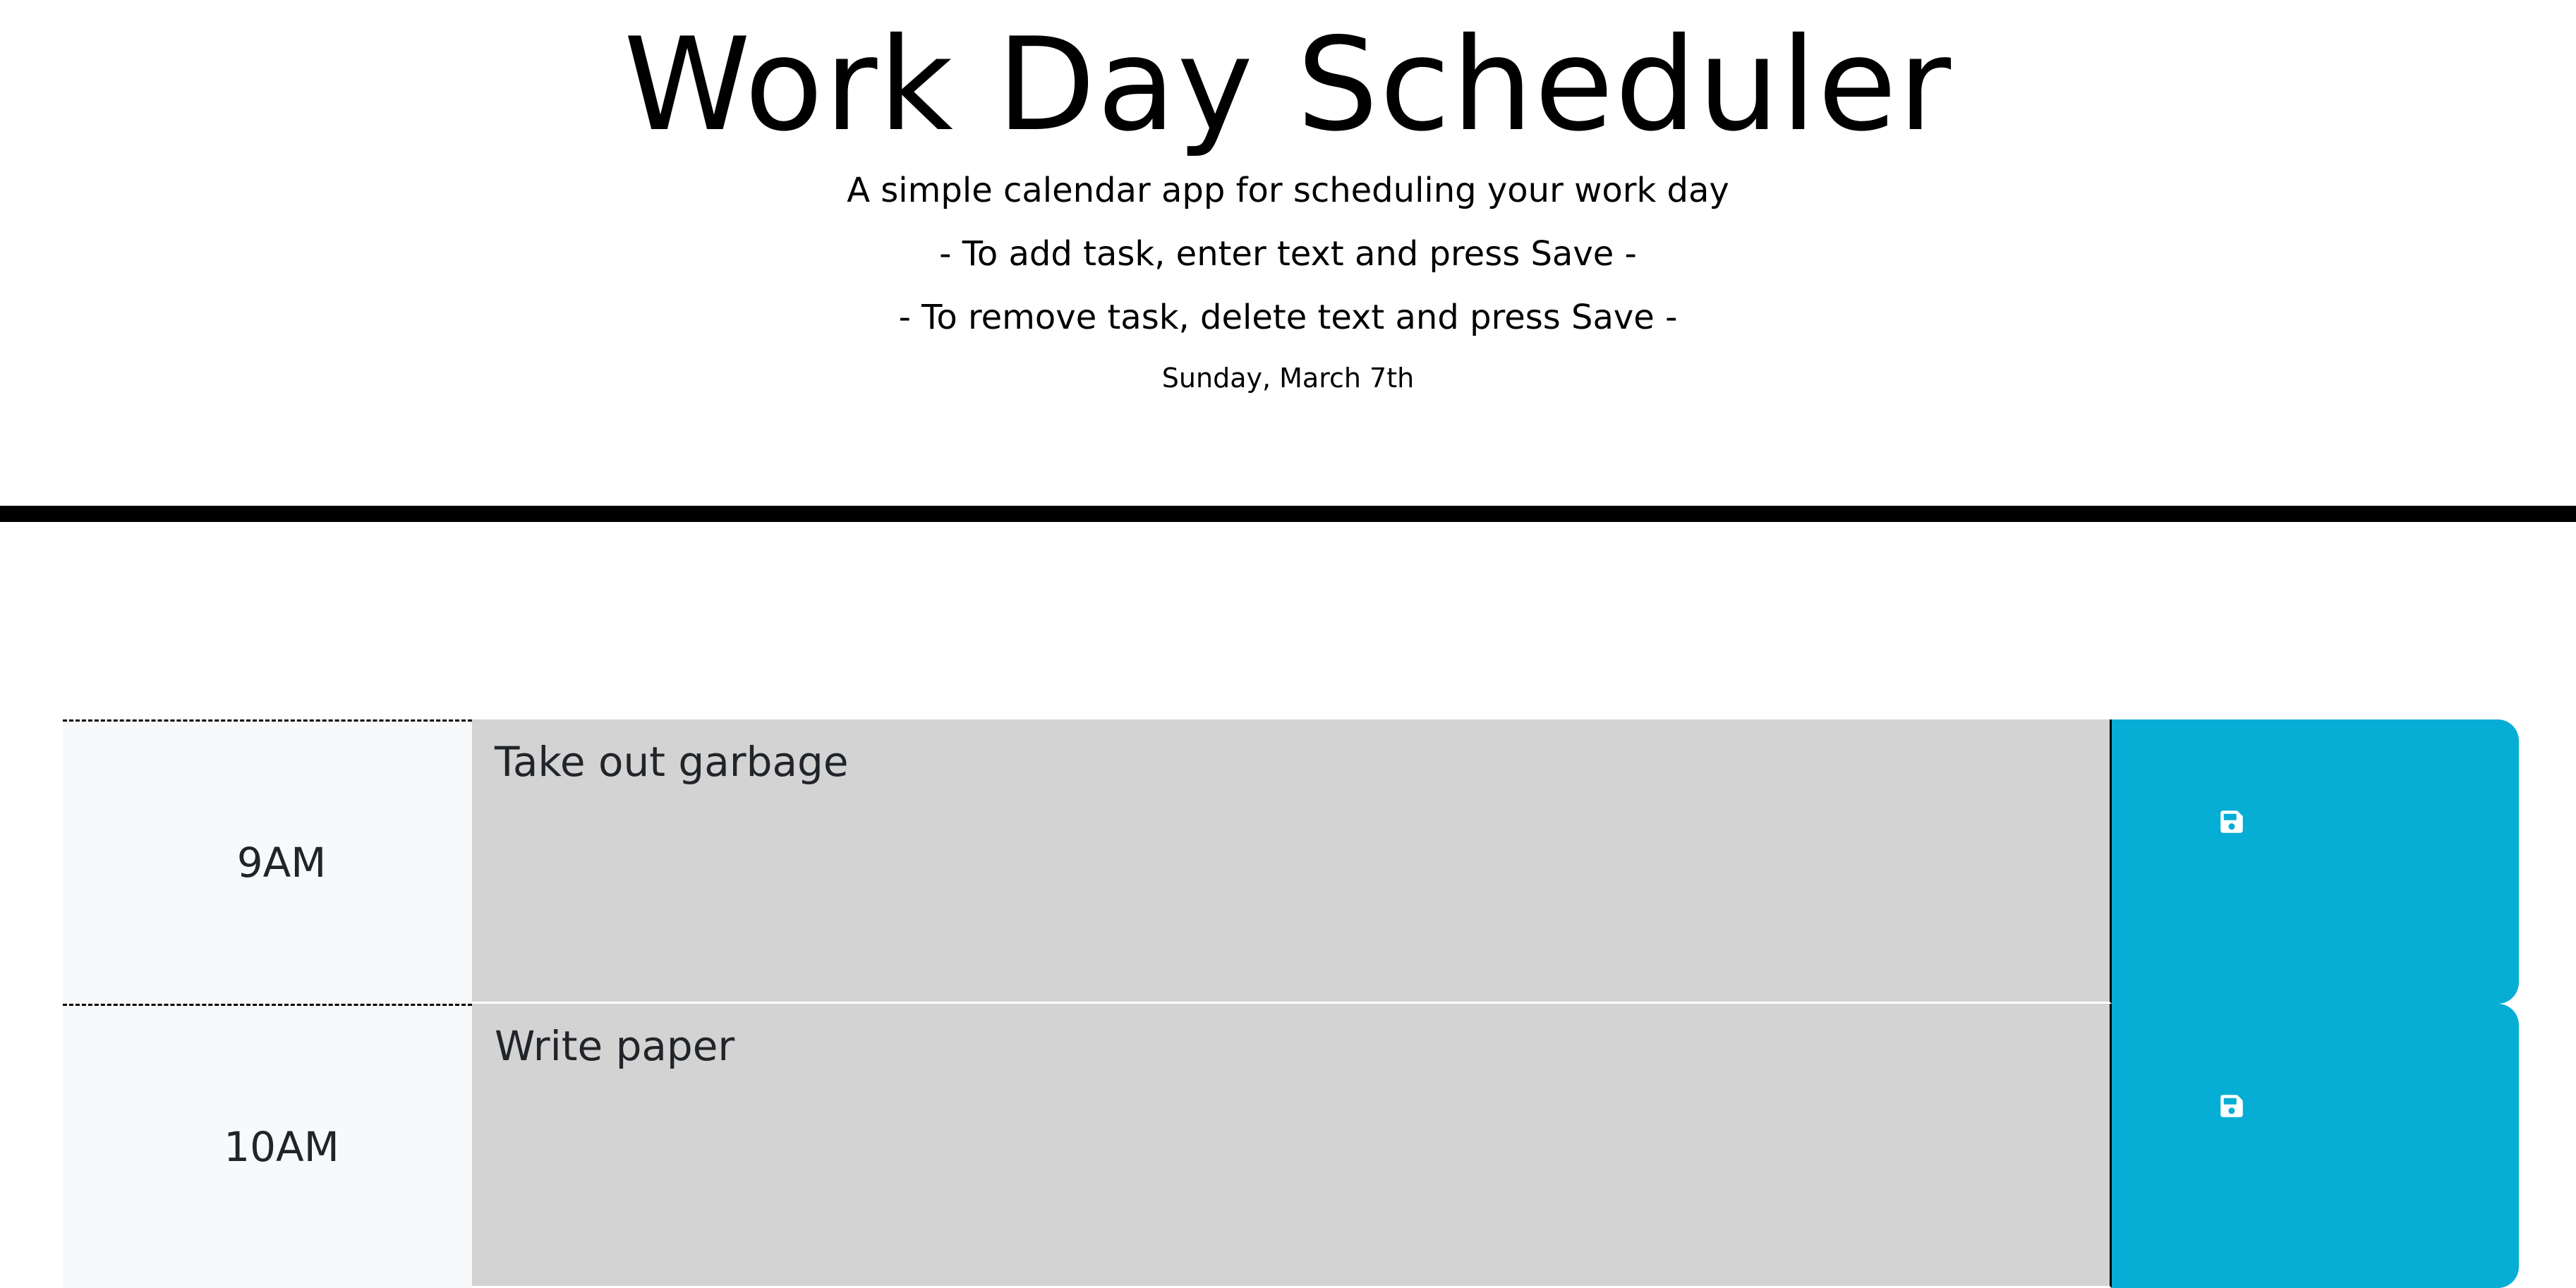 This screenshot has width=2576, height=1288. Describe the element at coordinates (1288, 84) in the screenshot. I see `page-title: Work Day Scheduler` at that location.